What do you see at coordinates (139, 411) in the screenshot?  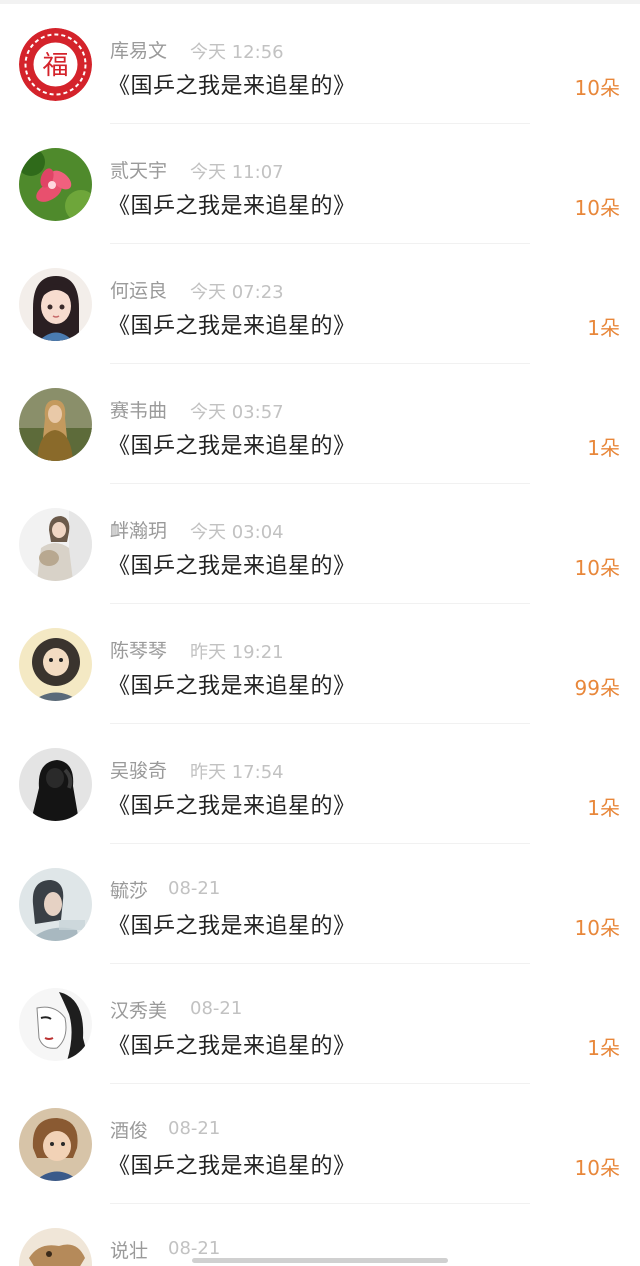 I see `sender-name: 赛韦曲` at bounding box center [139, 411].